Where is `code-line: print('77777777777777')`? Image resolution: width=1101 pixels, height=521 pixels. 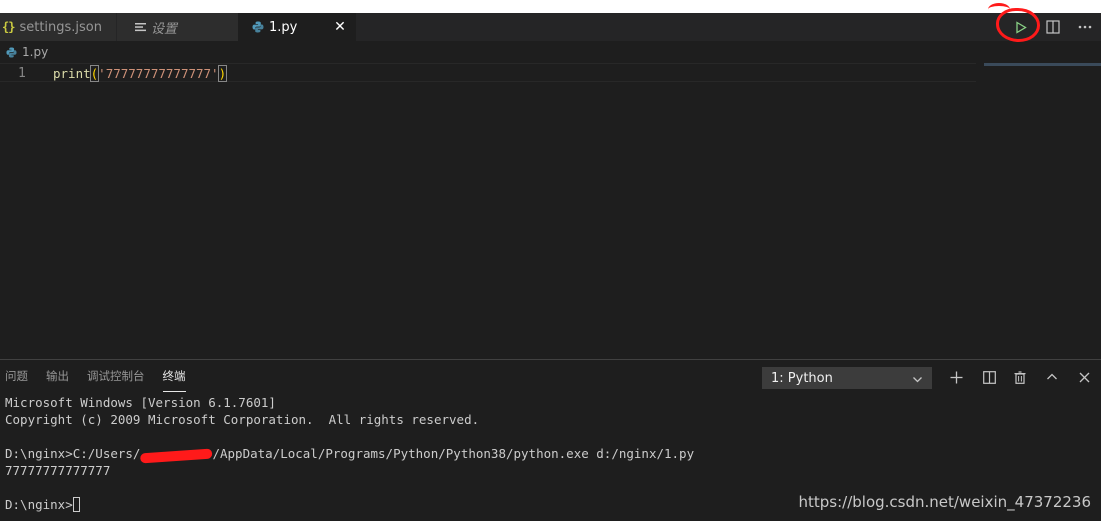
code-line: print('77777777777777') is located at coordinates (140, 73).